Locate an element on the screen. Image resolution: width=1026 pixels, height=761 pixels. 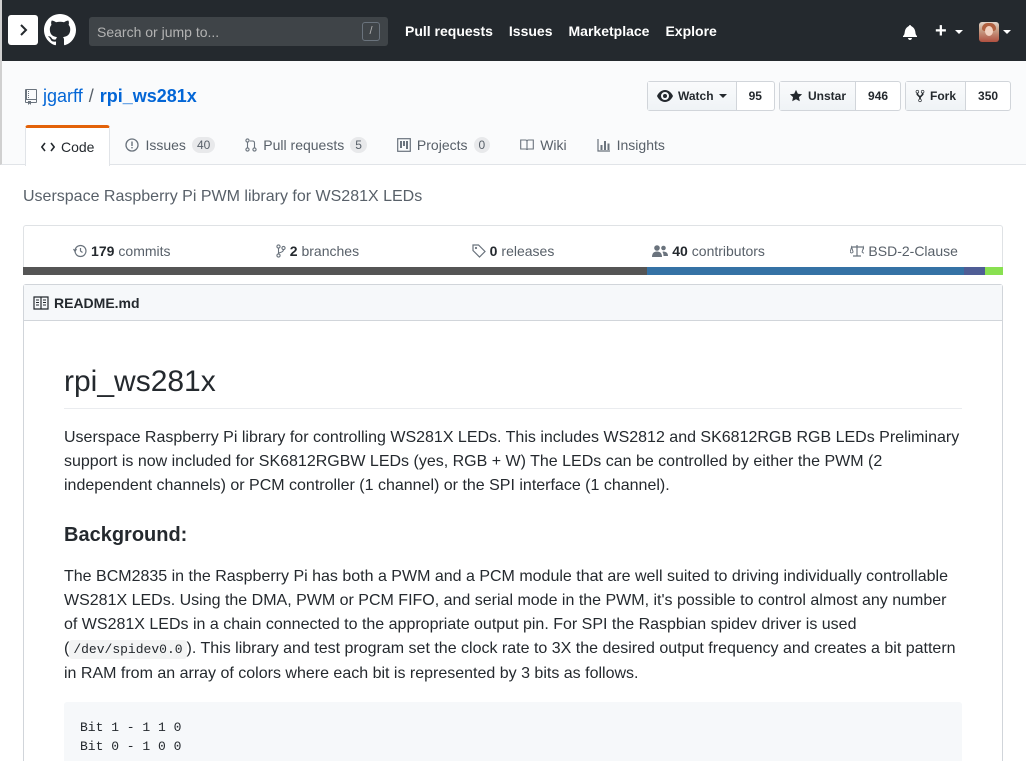
fork-label: Fork is located at coordinates (943, 96).